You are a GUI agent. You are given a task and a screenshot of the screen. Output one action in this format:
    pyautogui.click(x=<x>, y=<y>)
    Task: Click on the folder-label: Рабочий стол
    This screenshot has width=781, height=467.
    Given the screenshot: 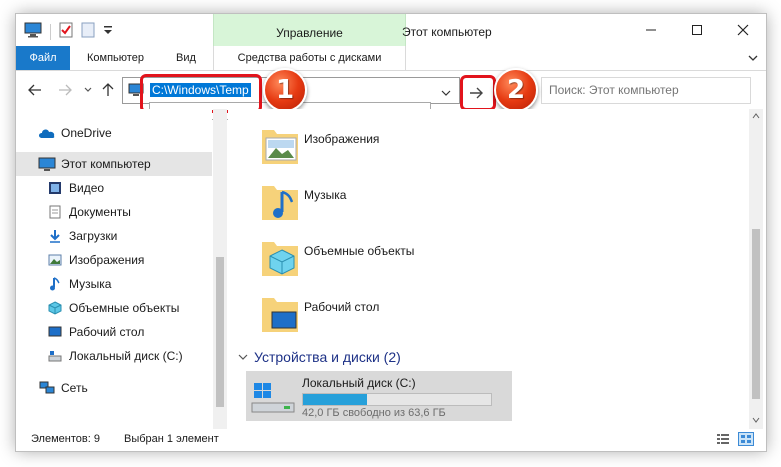 What is the action you would take?
    pyautogui.click(x=342, y=307)
    